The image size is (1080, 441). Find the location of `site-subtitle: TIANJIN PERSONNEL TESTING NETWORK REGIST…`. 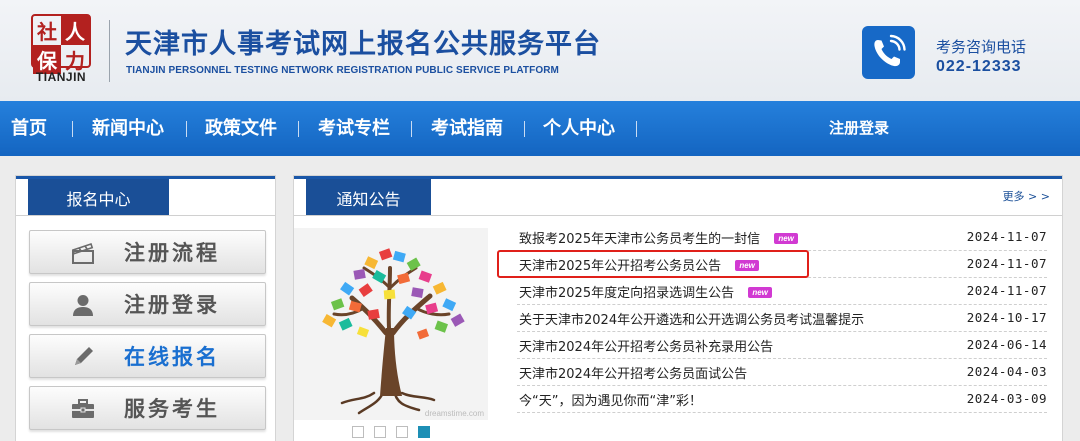

site-subtitle: TIANJIN PERSONNEL TESTING NETWORK REGIST… is located at coordinates (342, 70).